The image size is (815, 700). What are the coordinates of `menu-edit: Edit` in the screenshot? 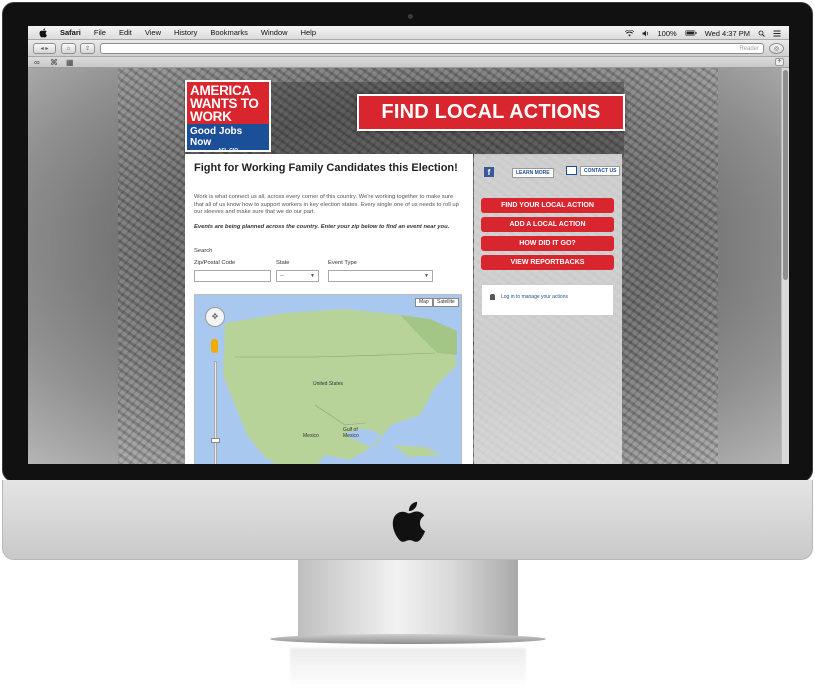 It's located at (125, 32).